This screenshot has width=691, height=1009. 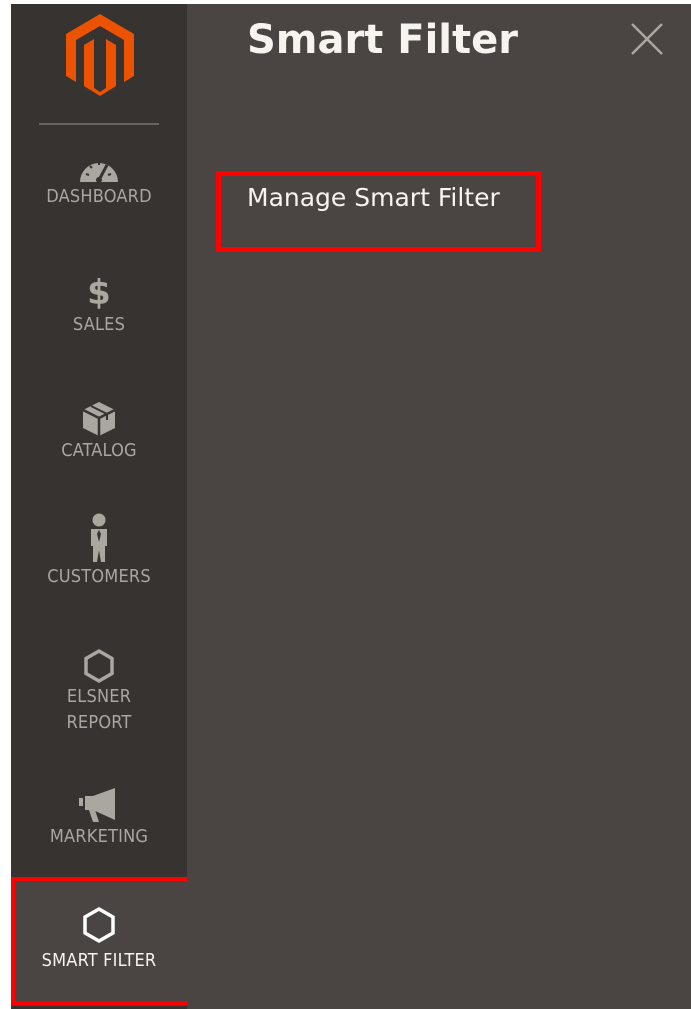 I want to click on speedometer-icon, so click(x=99, y=172).